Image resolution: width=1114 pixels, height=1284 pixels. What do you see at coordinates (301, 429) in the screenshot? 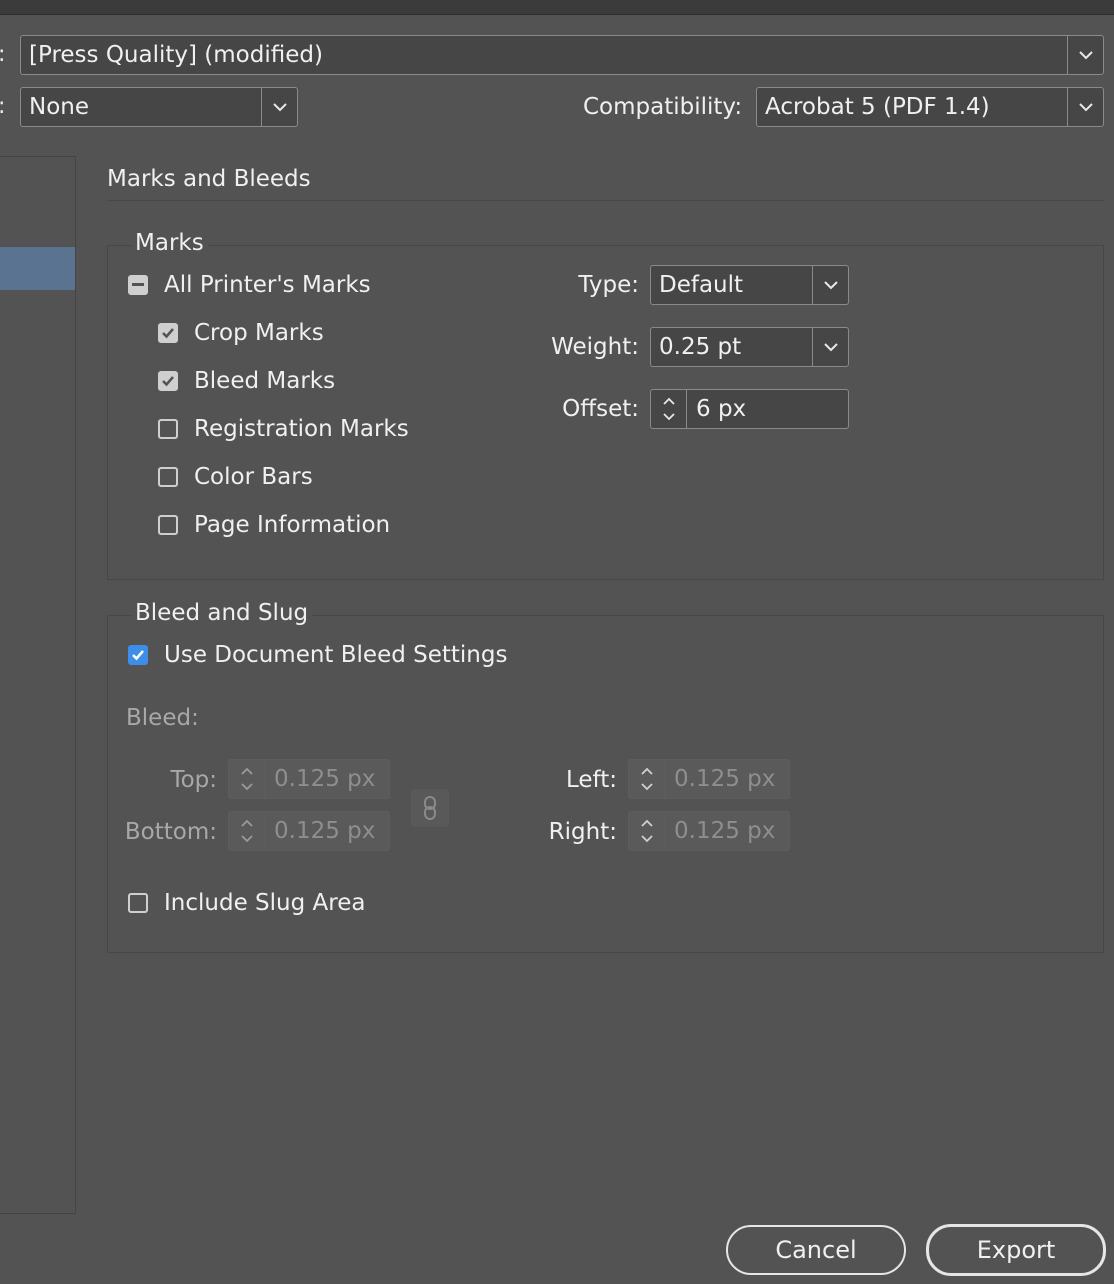
I see `registration-marks-label: Registration Marks` at bounding box center [301, 429].